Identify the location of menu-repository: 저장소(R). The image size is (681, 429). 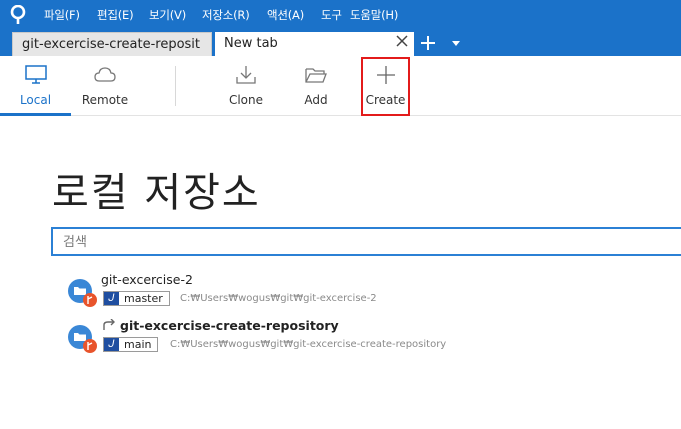
(226, 15).